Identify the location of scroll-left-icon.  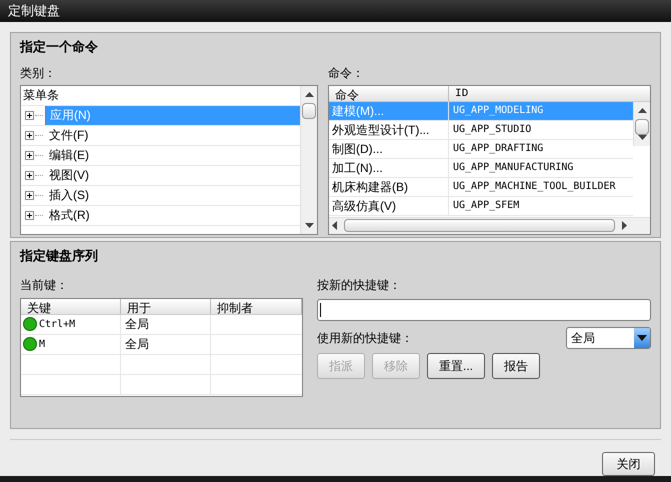
(334, 225).